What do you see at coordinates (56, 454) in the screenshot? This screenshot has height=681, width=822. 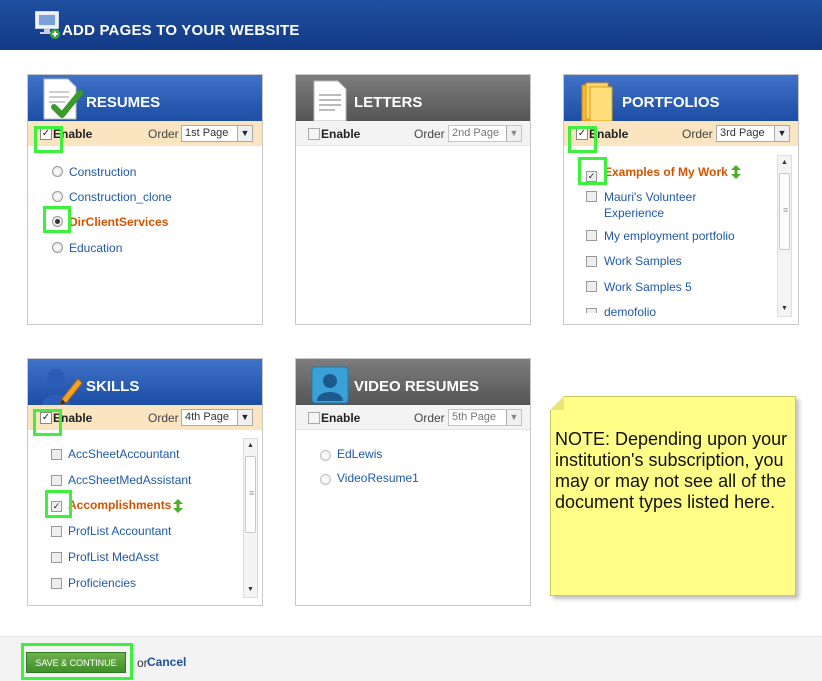 I see `skill-checkbox-accsheetaccountant` at bounding box center [56, 454].